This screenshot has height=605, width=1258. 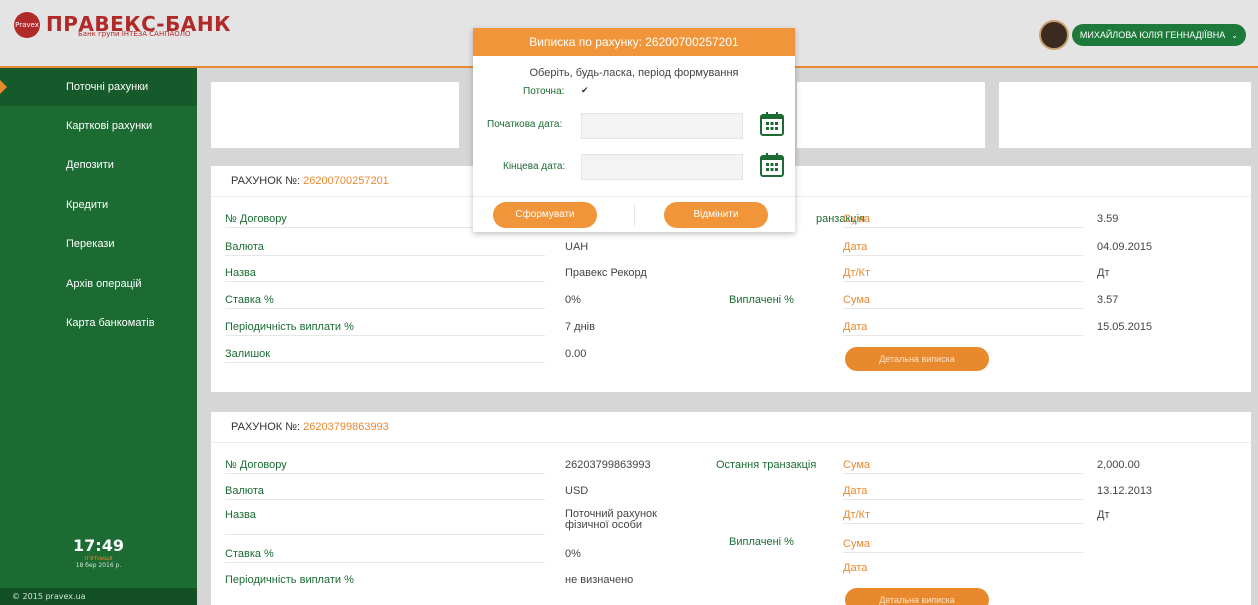 I want to click on dialog-title: Виписка по рахунку: 26200700257201, so click(x=634, y=42).